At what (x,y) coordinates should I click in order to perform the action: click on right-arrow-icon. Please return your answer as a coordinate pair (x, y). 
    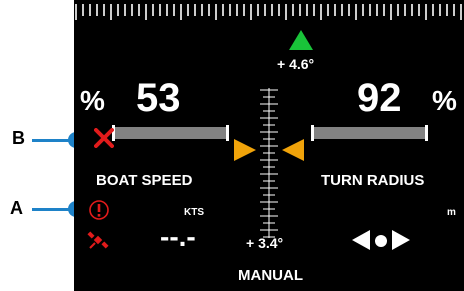
    Looking at the image, I should click on (401, 240).